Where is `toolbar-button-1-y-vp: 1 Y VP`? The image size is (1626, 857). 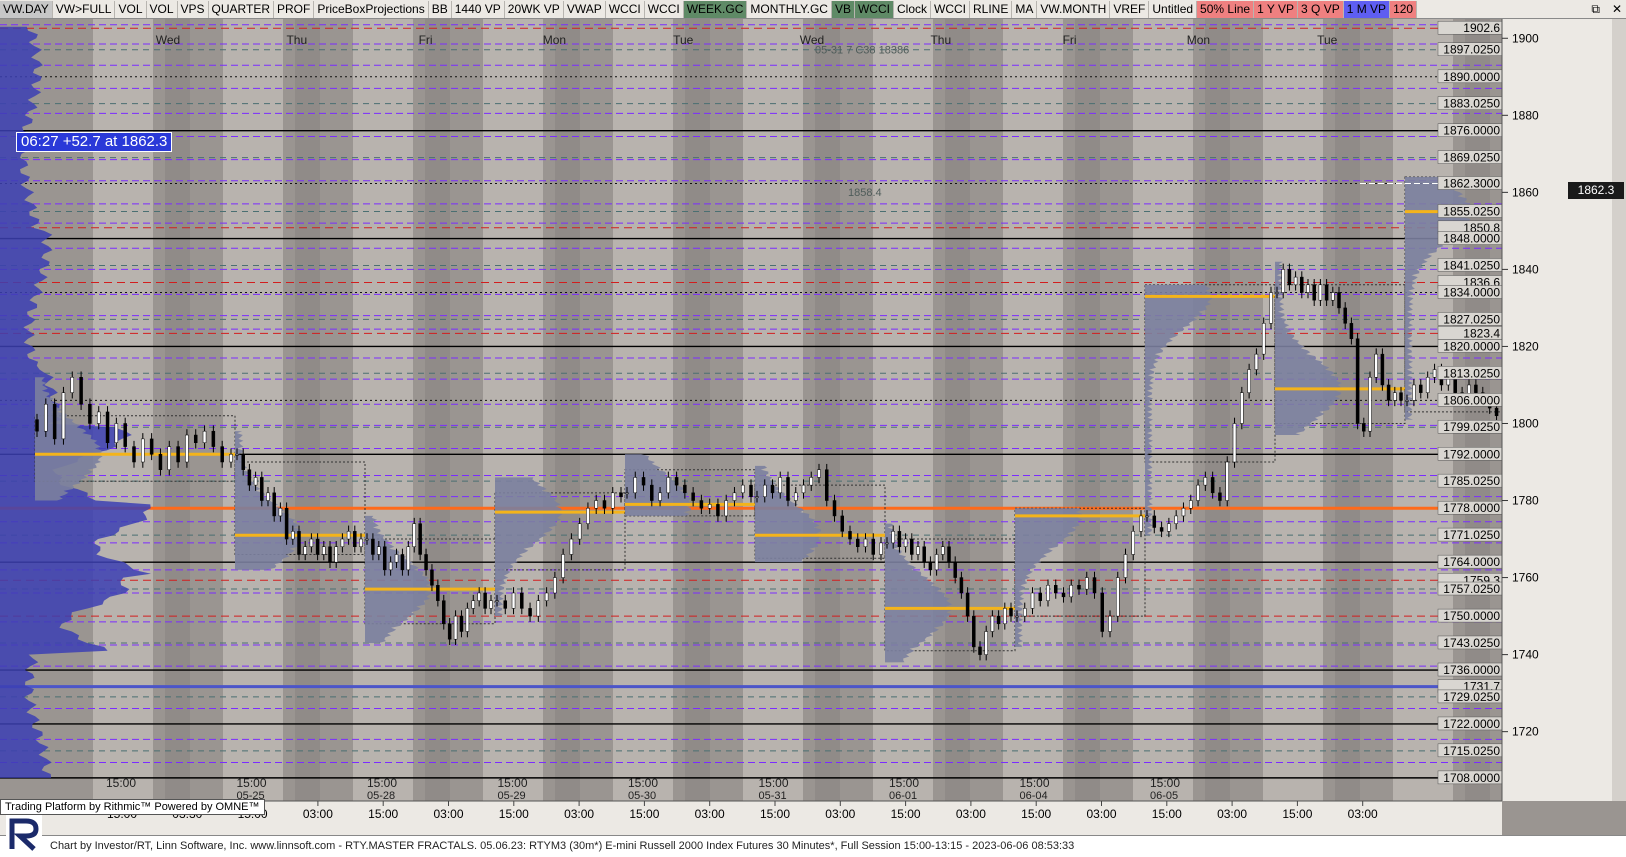
toolbar-button-1-y-vp: 1 Y VP is located at coordinates (1276, 9).